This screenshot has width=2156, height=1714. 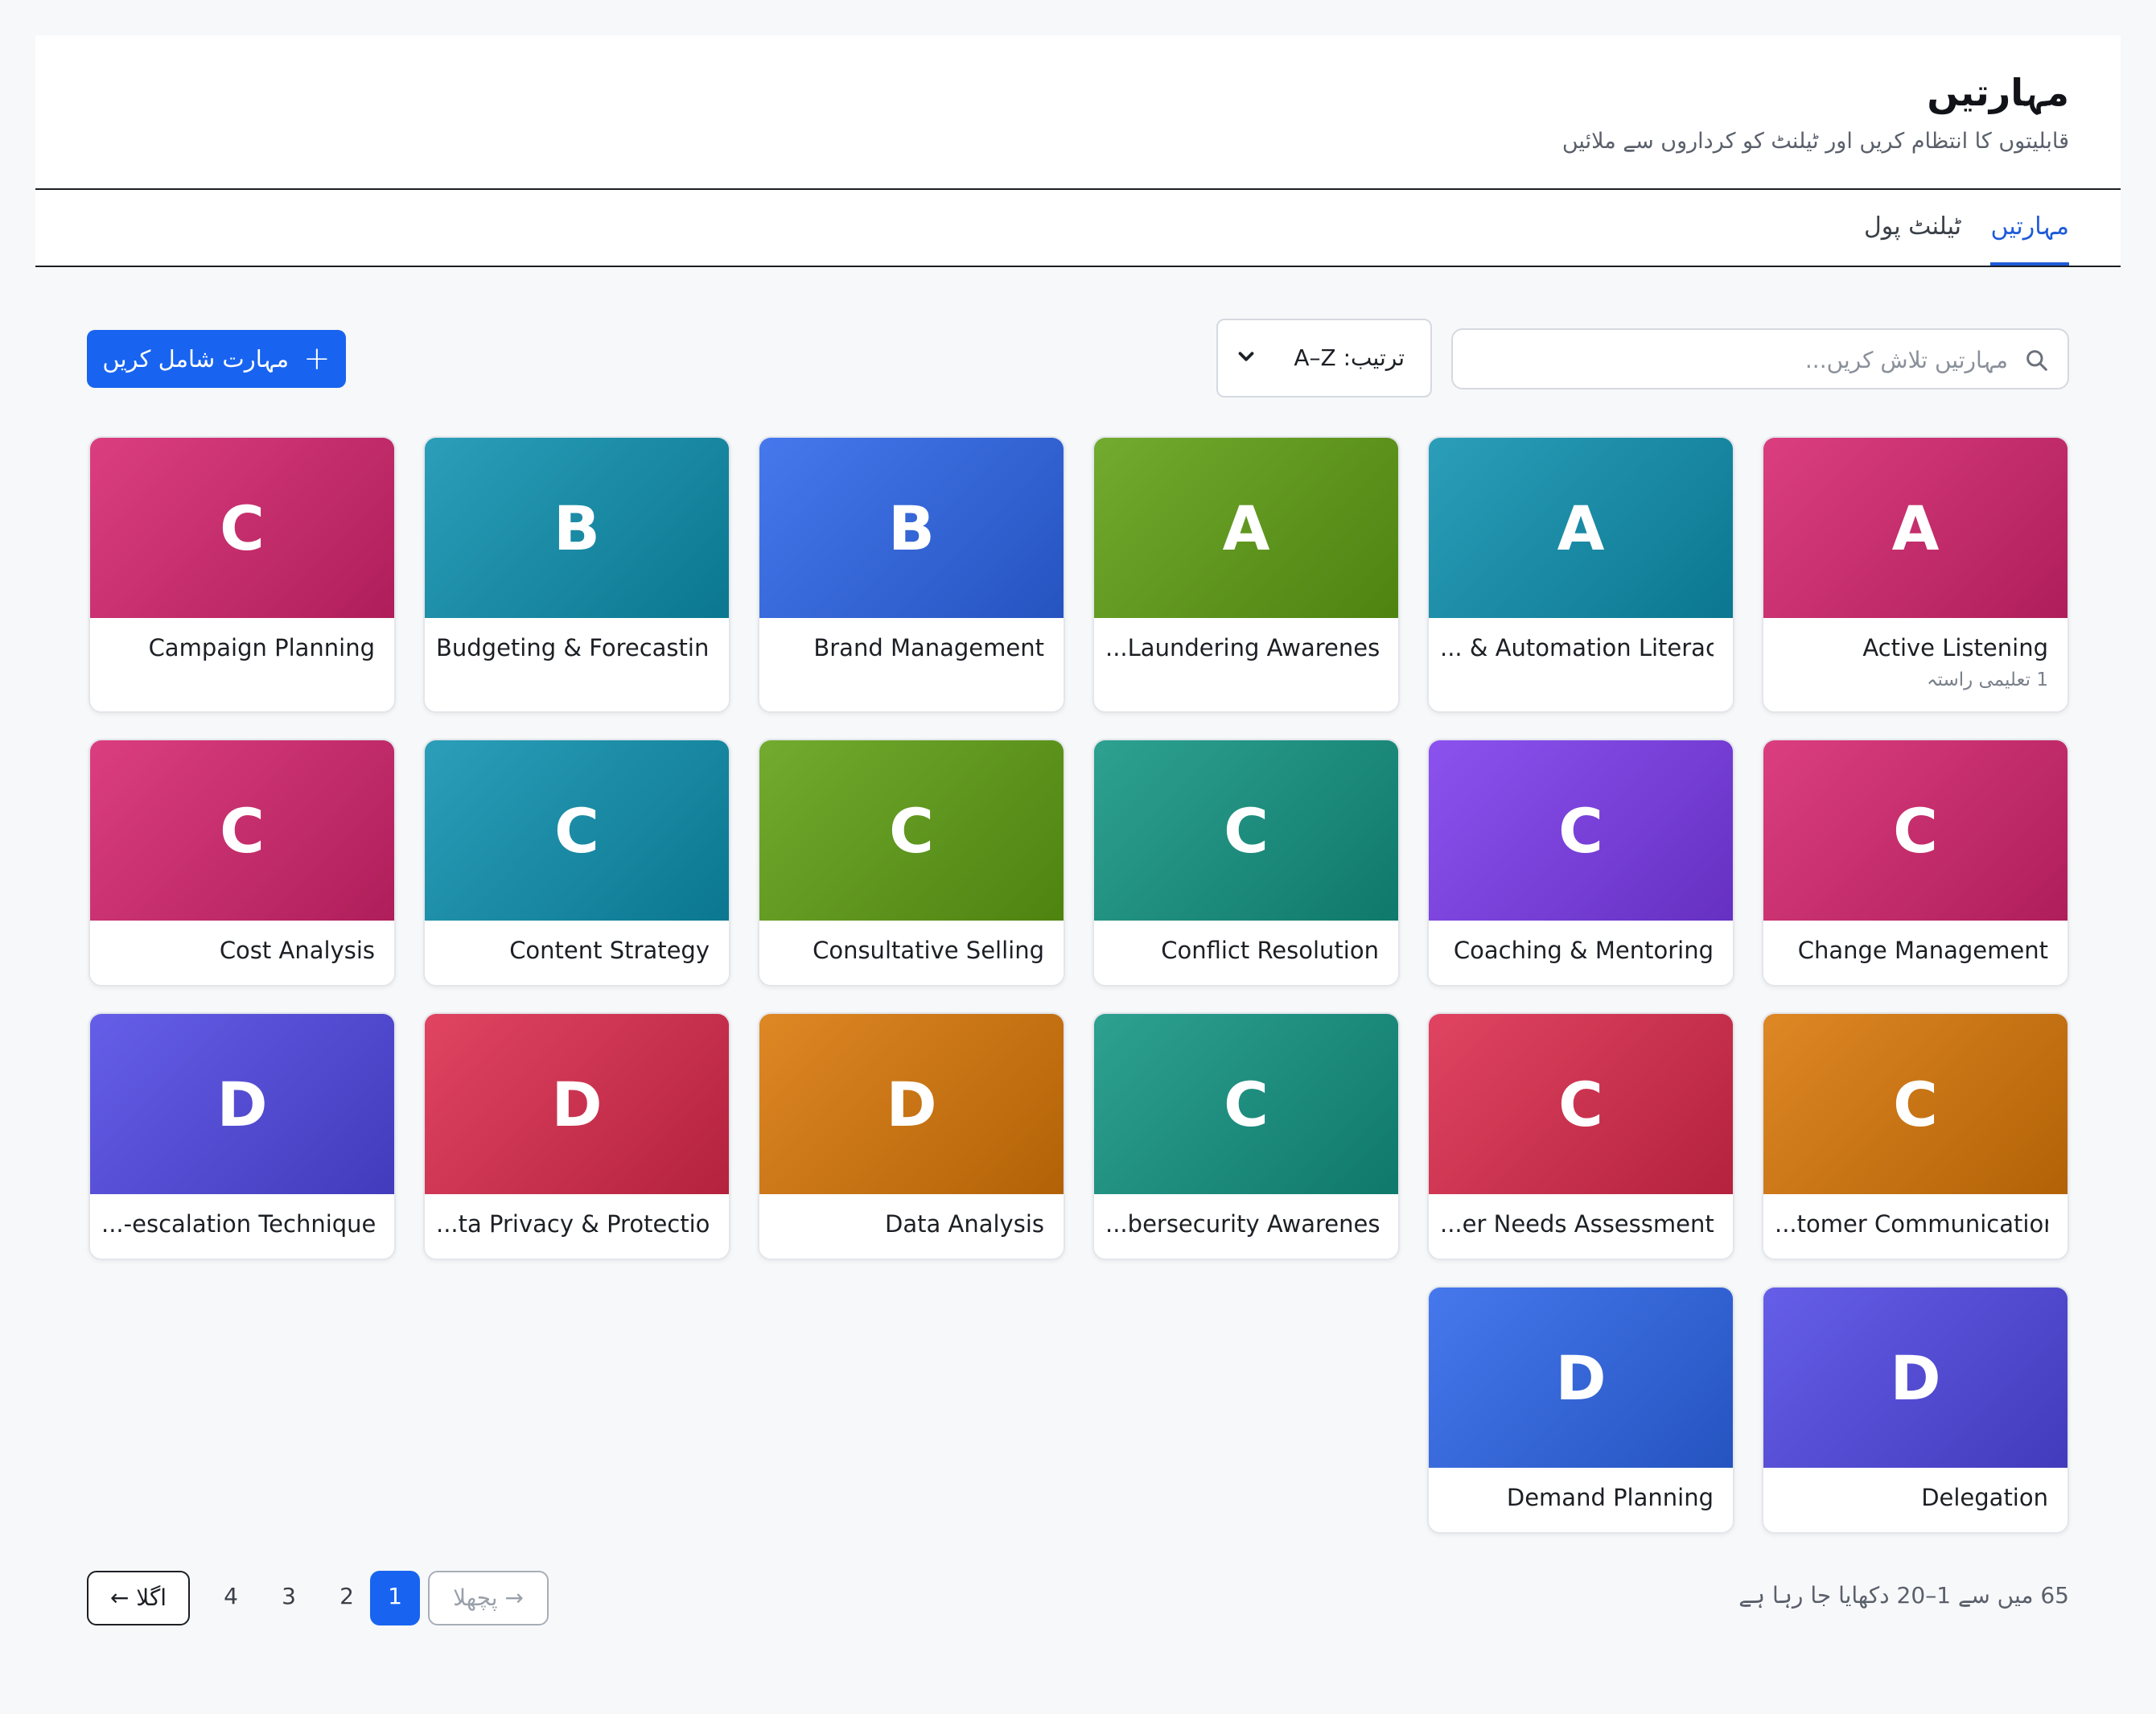 I want to click on skill-card: C ...er Needs Assessment, so click(x=1580, y=1136).